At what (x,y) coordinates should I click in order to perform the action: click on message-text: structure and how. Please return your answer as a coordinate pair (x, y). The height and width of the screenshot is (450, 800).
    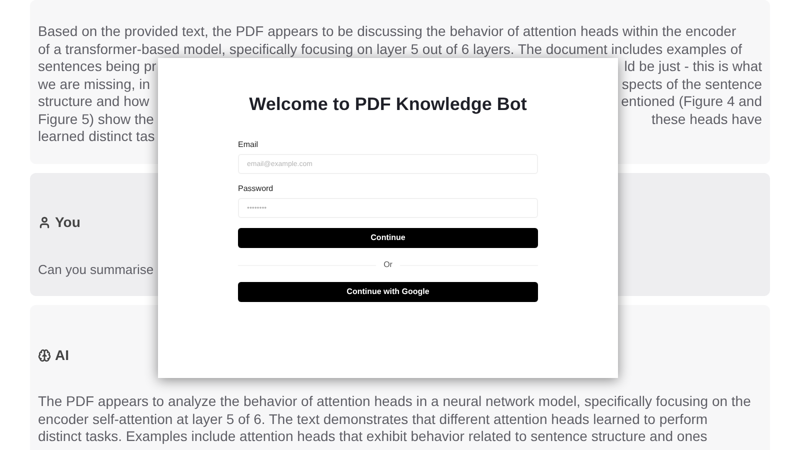
    Looking at the image, I should click on (94, 101).